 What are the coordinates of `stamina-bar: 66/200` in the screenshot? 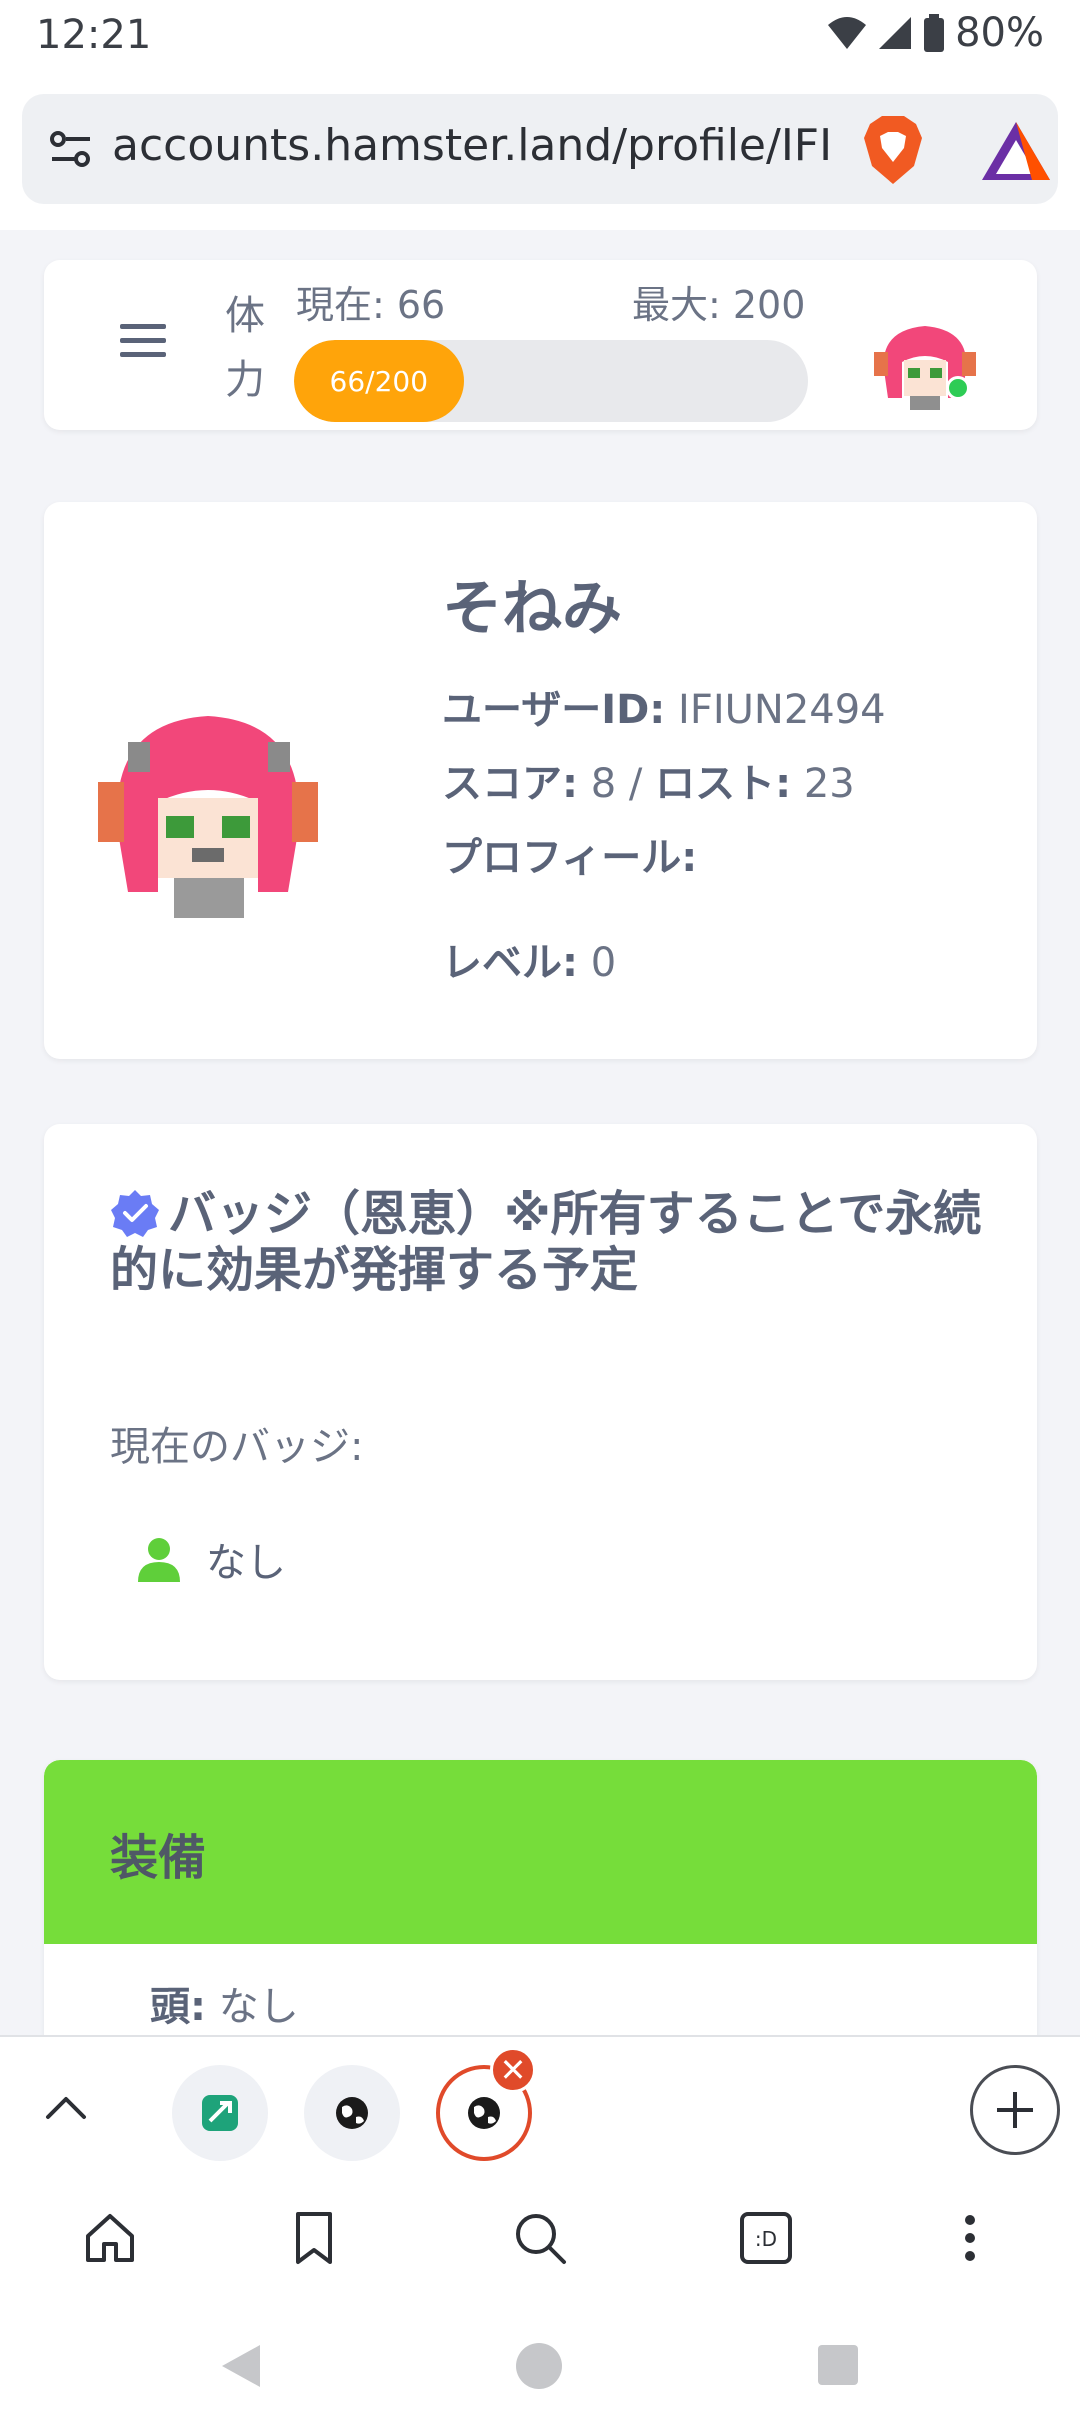 It's located at (551, 381).